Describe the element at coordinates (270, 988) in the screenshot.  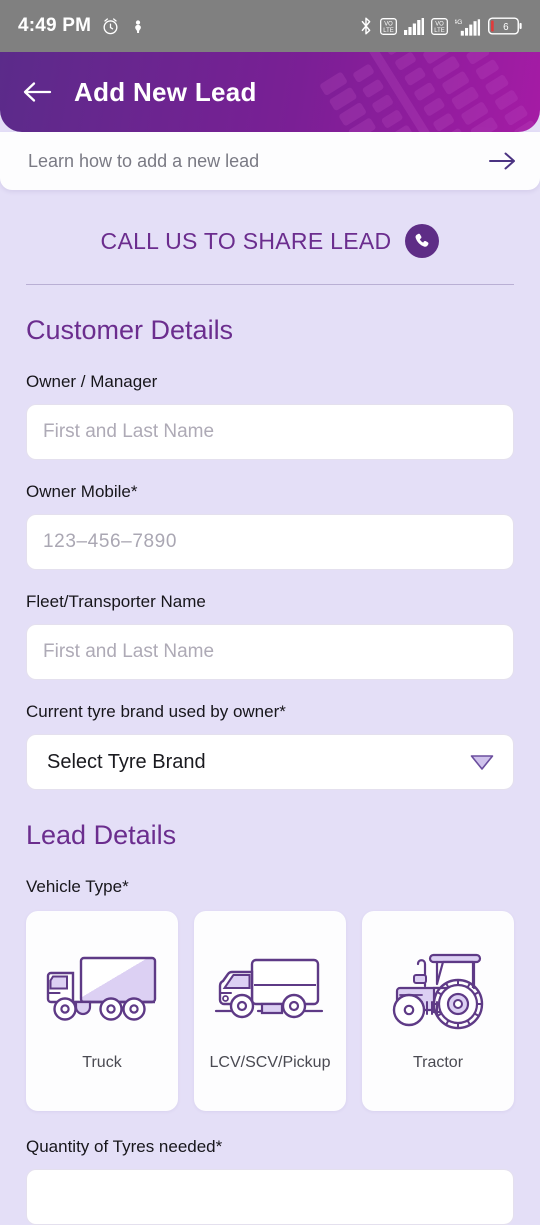
I see `pickup-truck-icon` at that location.